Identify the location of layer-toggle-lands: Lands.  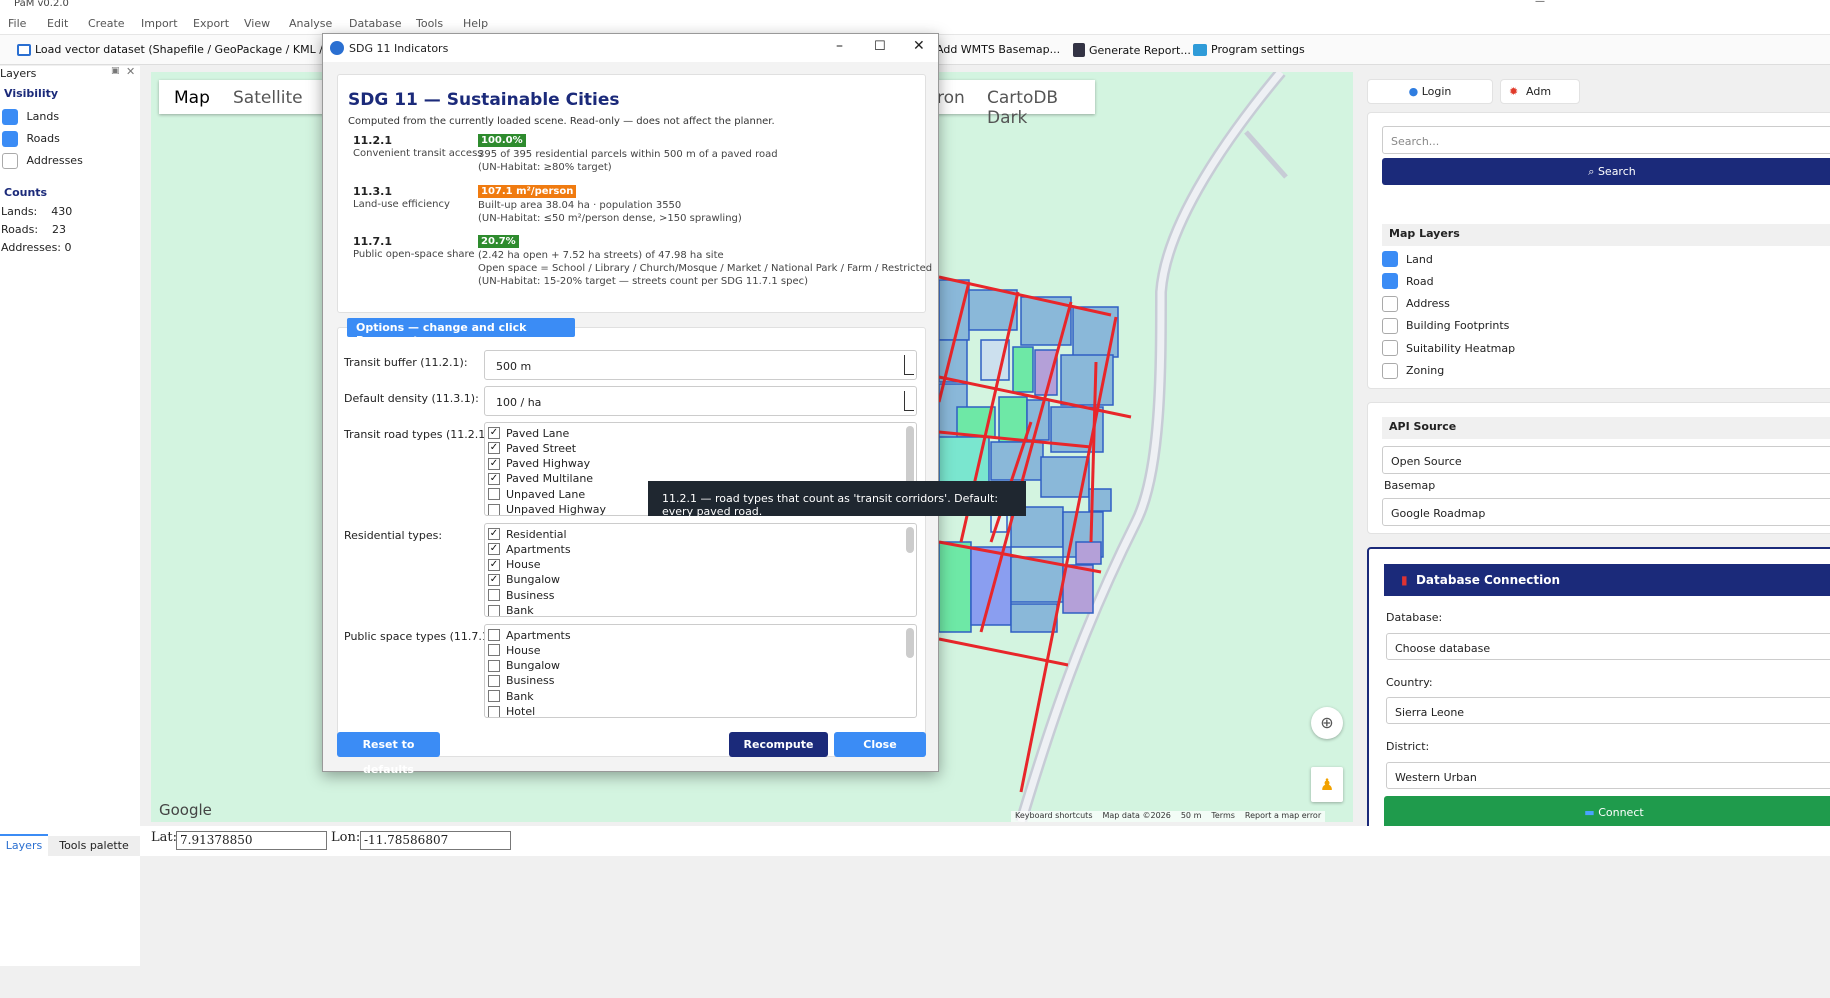
(30, 117).